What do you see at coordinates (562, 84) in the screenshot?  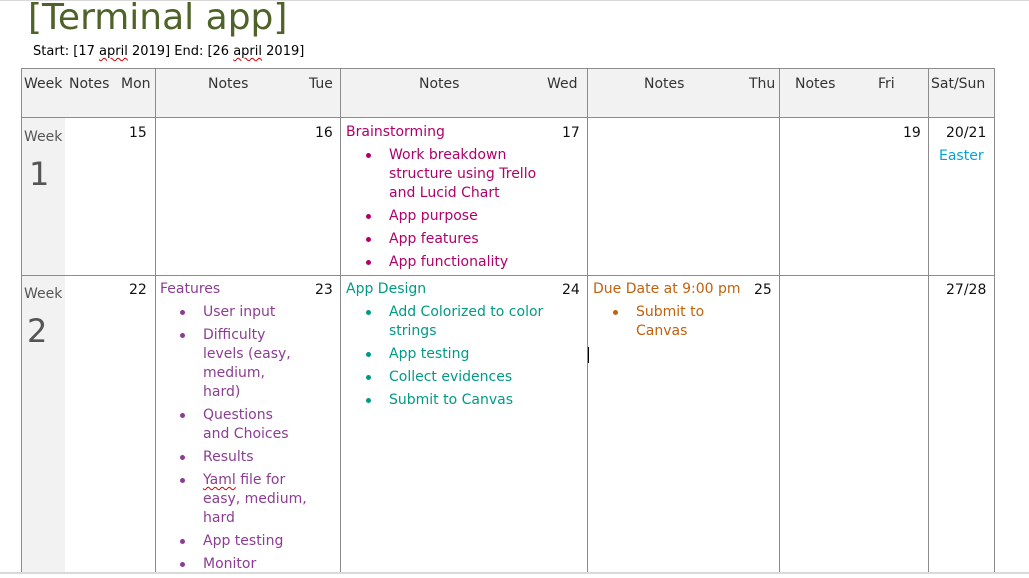 I see `header-wed: Wed` at bounding box center [562, 84].